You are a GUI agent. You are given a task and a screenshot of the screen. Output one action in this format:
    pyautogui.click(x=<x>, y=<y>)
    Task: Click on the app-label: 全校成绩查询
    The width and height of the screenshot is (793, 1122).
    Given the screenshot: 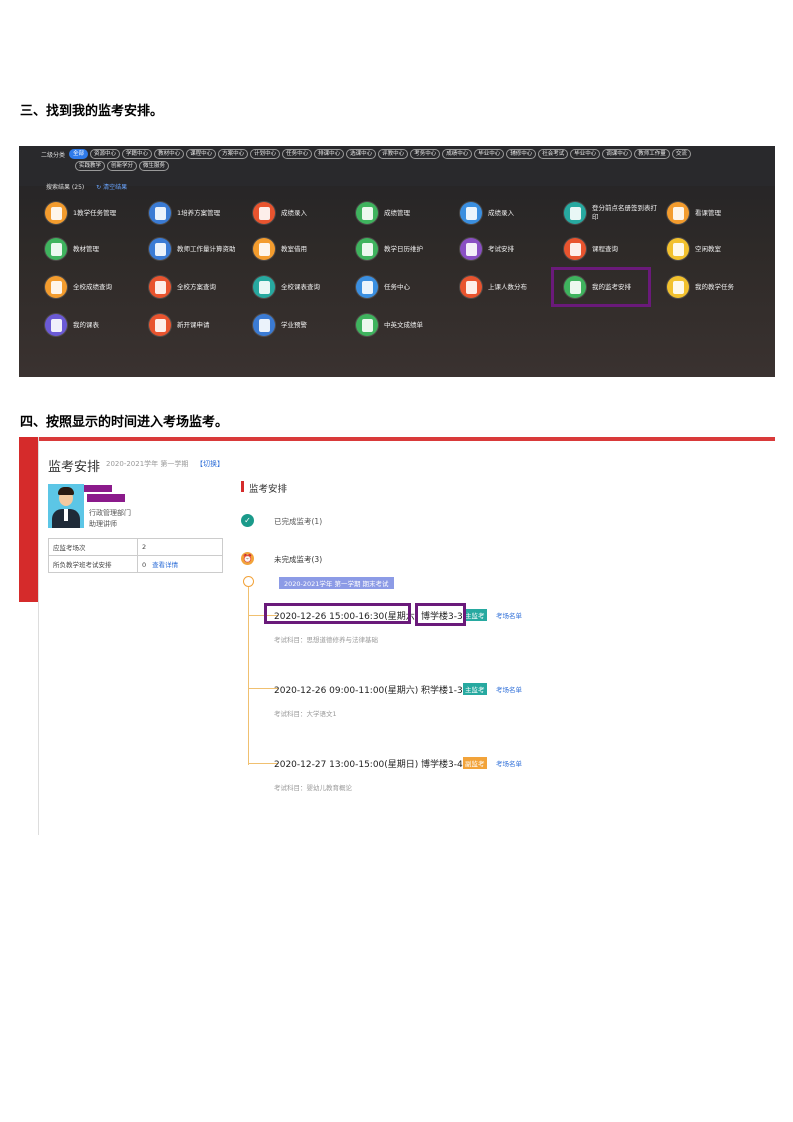 What is the action you would take?
    pyautogui.click(x=92, y=286)
    